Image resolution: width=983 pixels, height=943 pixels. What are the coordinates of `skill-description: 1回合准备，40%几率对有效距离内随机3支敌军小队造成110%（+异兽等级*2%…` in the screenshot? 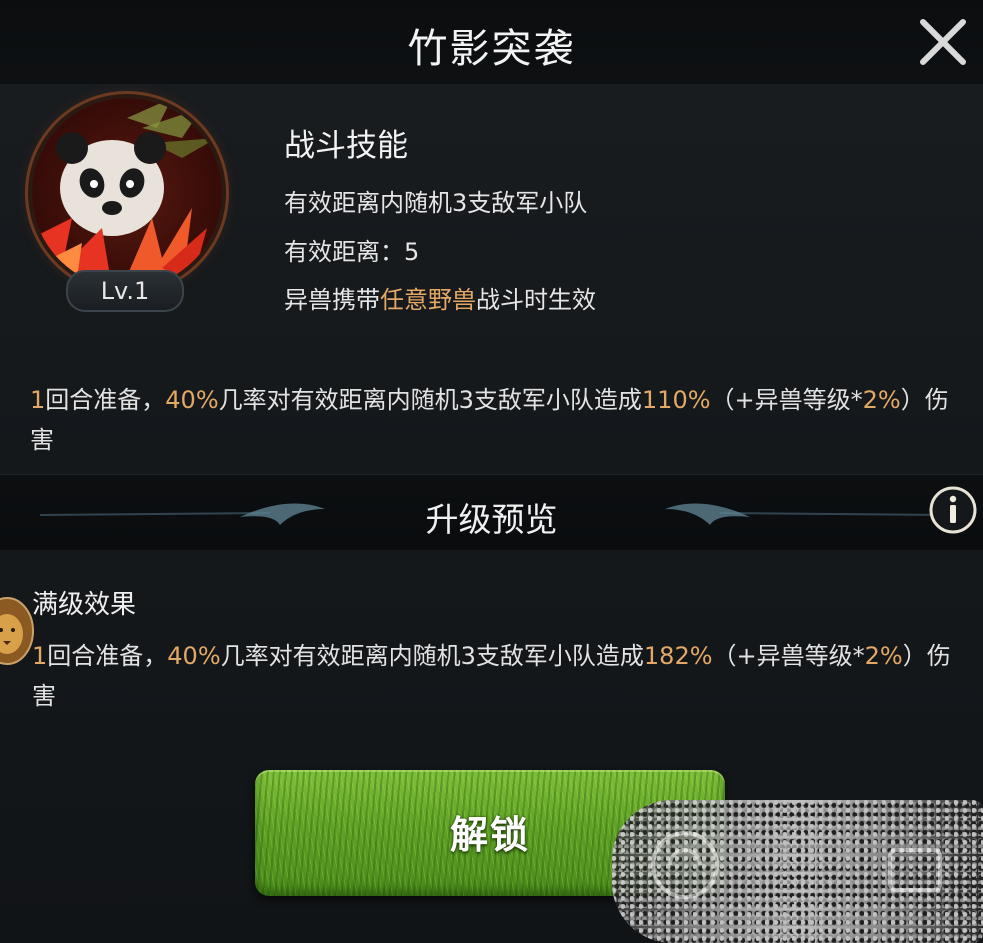 It's located at (497, 420).